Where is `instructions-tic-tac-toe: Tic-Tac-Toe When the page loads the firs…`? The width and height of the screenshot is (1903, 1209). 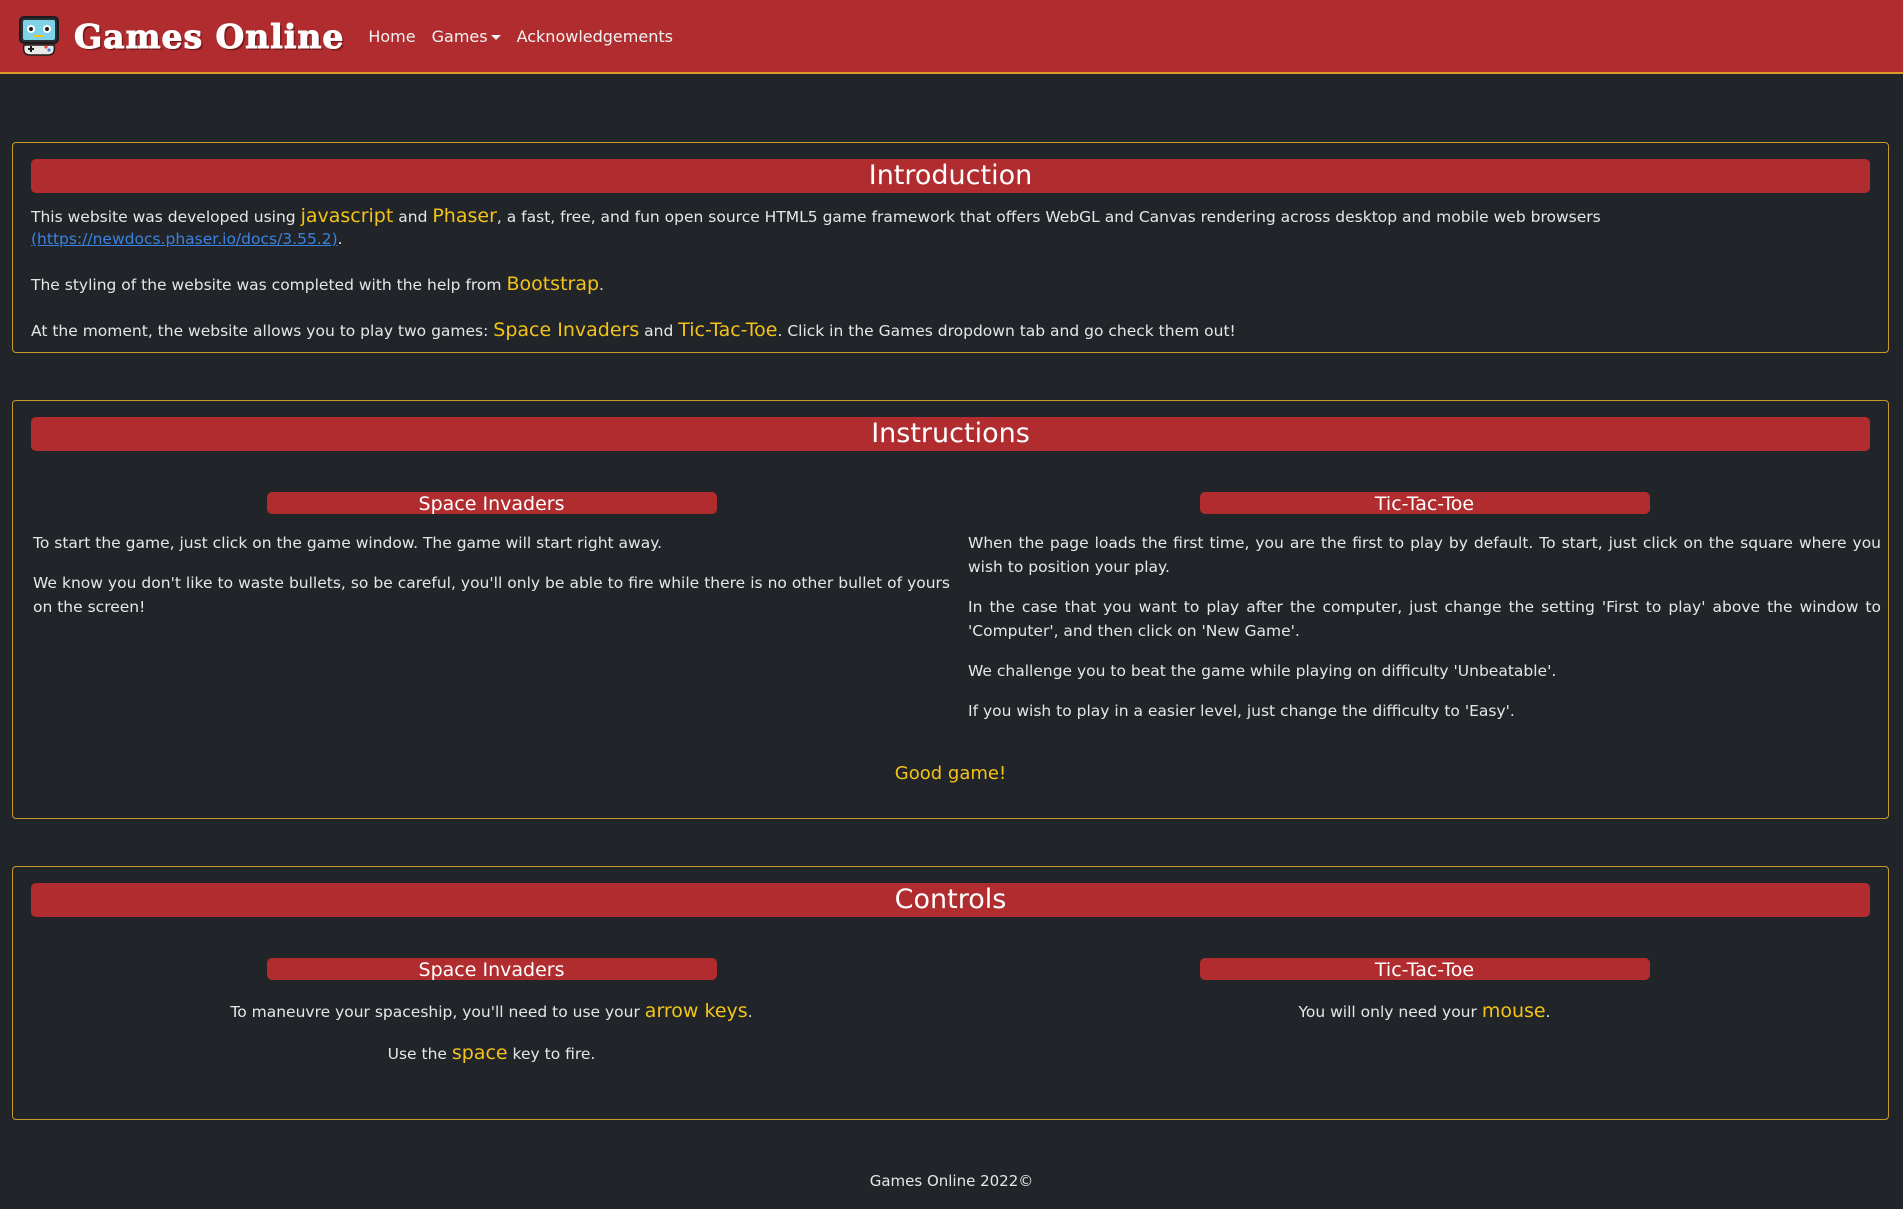
instructions-tic-tac-toe: Tic-Tac-Toe When the page loads the firs… is located at coordinates (1424, 607).